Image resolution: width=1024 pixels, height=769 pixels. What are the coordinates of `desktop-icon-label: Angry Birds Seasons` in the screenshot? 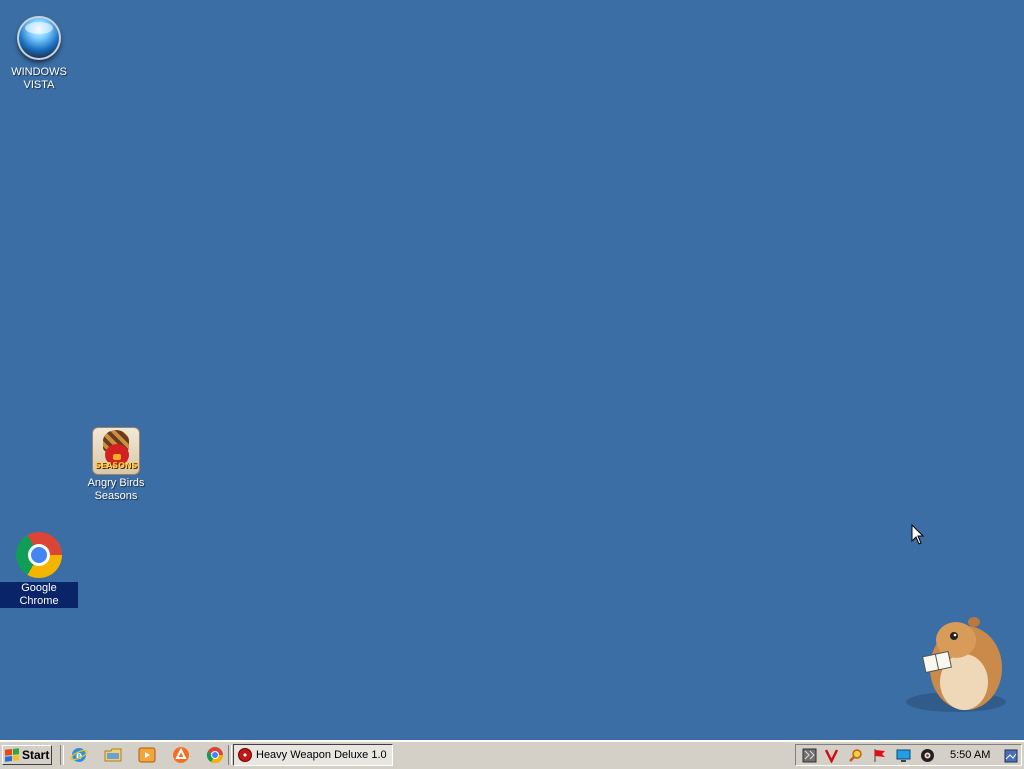 It's located at (116, 489).